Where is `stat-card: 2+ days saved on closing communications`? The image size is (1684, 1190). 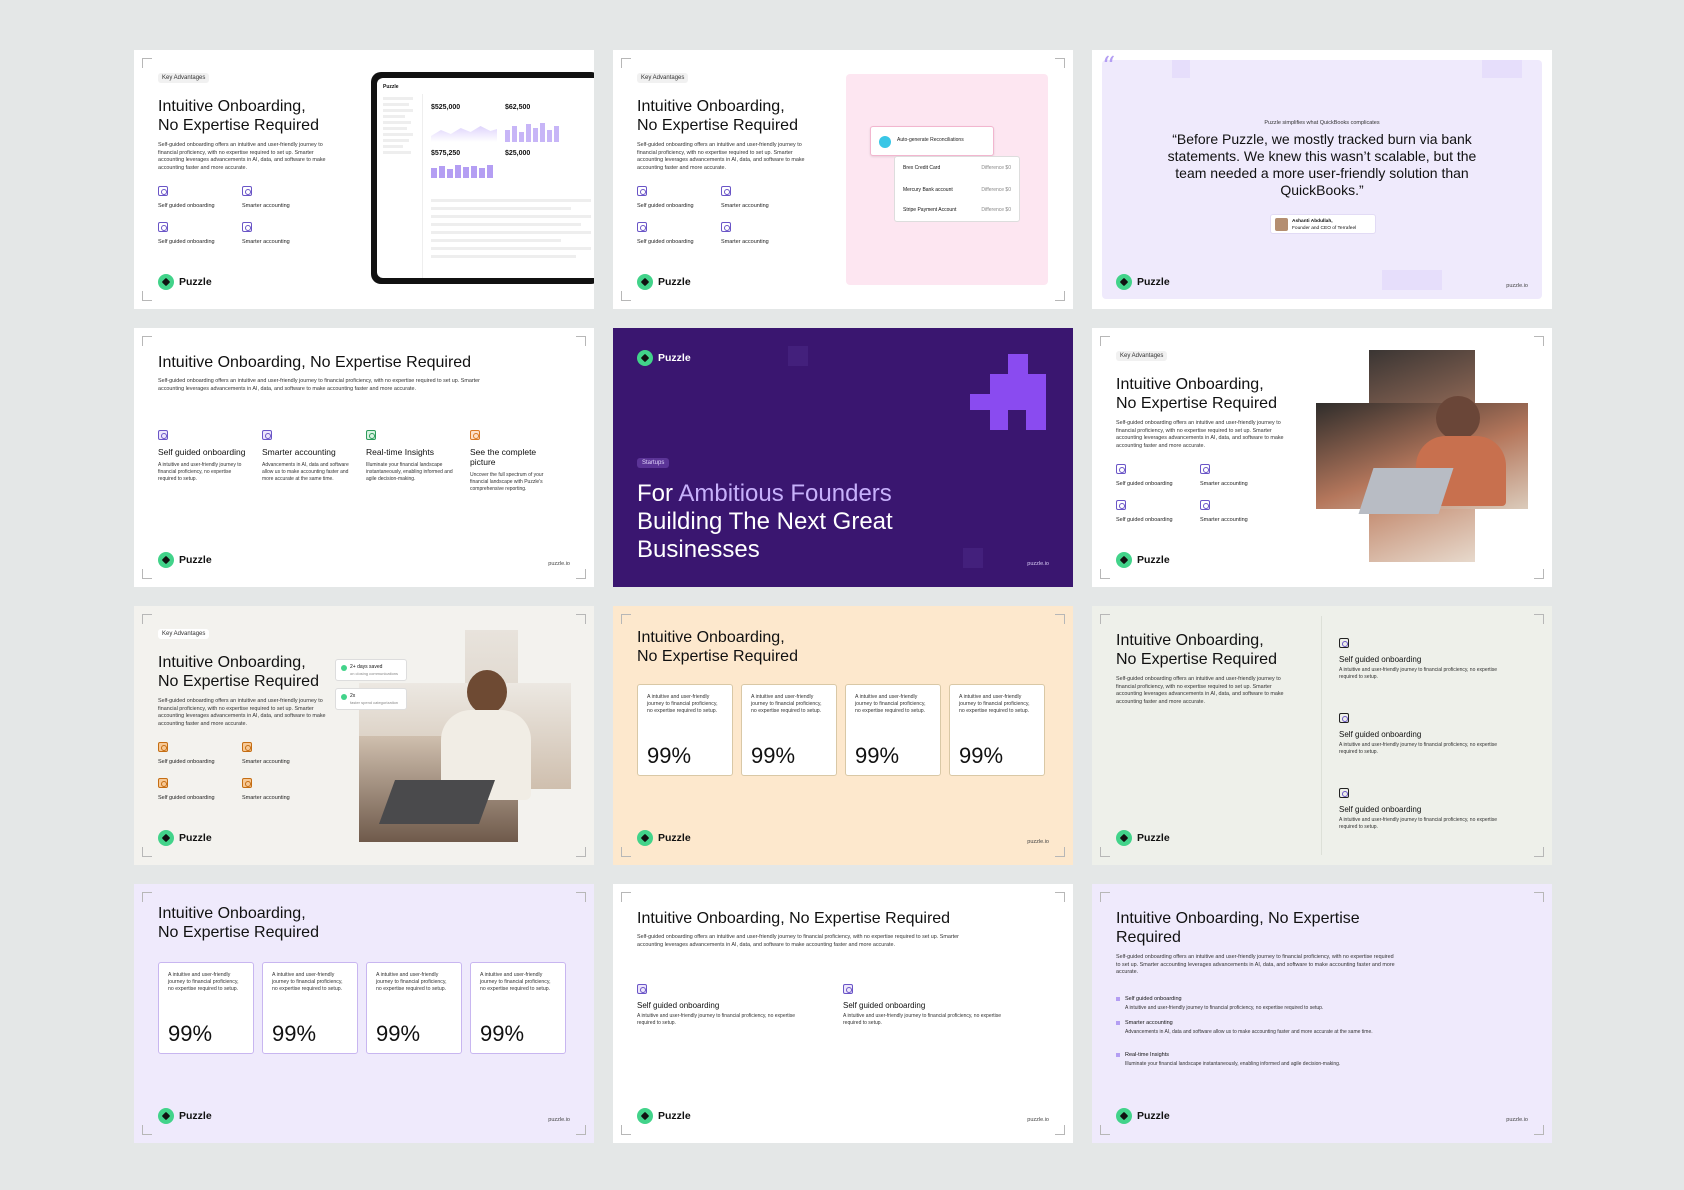 stat-card: 2+ days saved on closing communications is located at coordinates (371, 670).